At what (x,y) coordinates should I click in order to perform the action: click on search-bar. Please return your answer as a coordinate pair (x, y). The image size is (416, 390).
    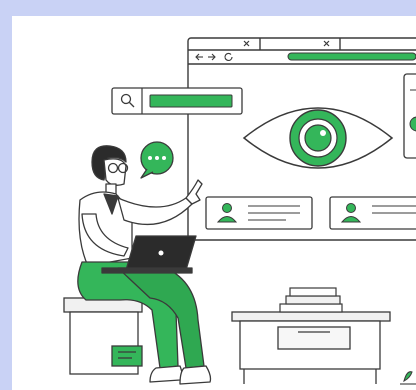
    Looking at the image, I should click on (177, 101).